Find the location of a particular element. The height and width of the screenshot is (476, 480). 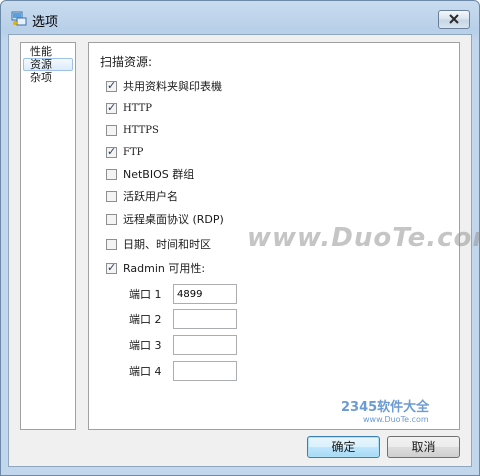

sidebar-item-misc: 杂项 is located at coordinates (48, 77).